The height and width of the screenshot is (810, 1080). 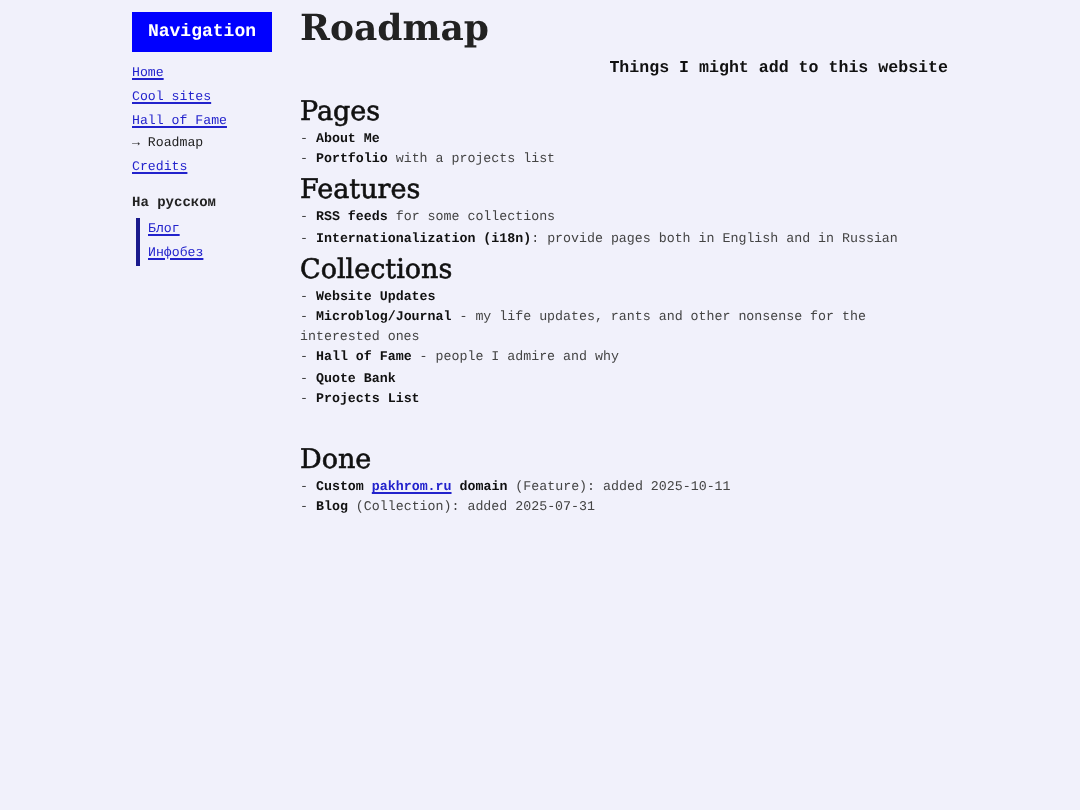 I want to click on section-heading: Collections, so click(x=377, y=269).